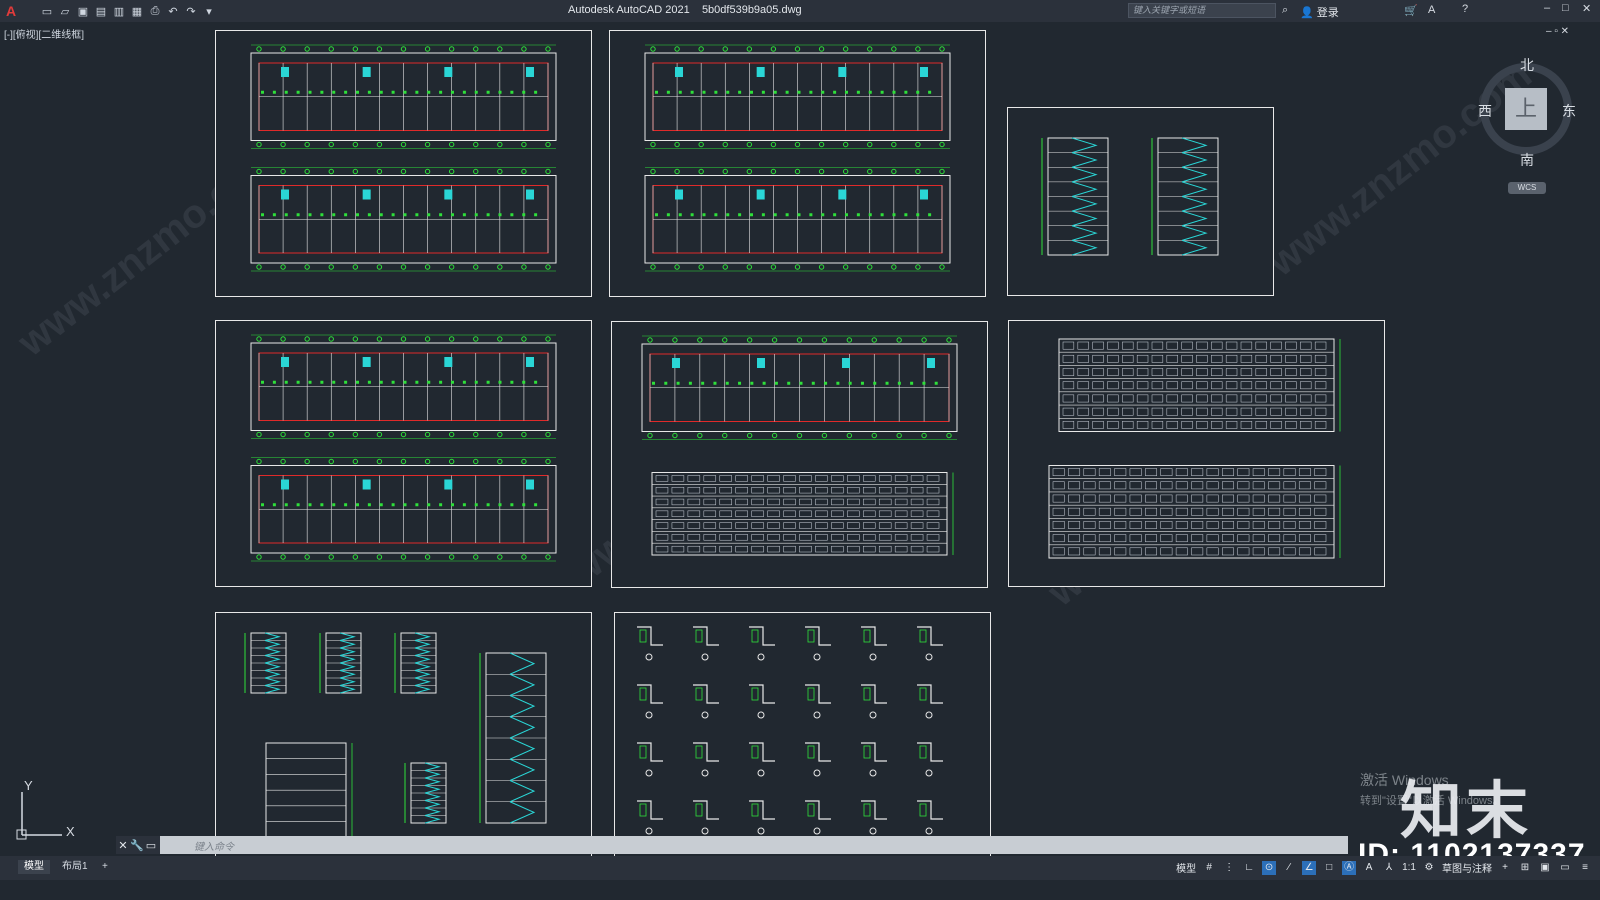  I want to click on sheet-node-details, so click(802, 743).